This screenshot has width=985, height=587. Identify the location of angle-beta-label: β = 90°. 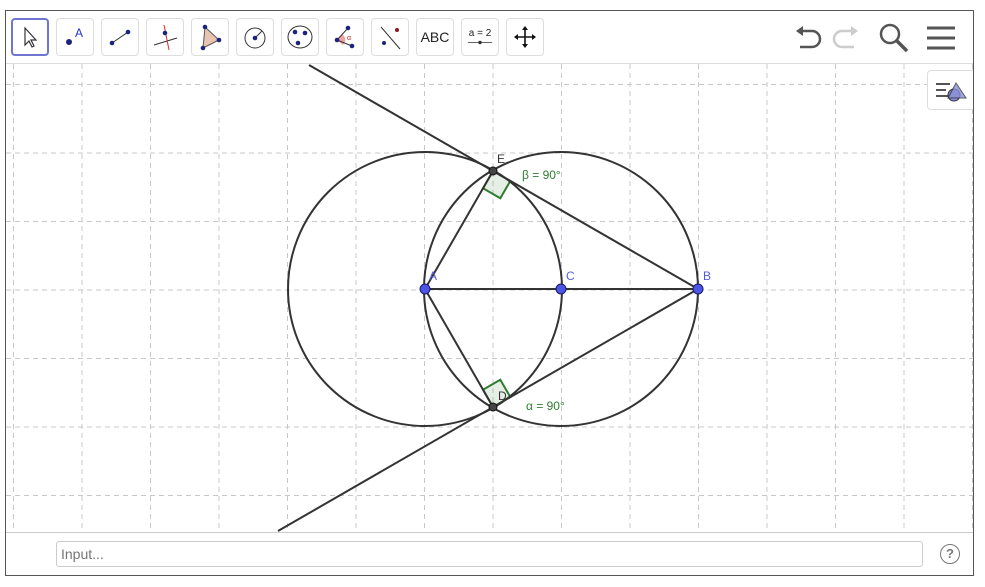
(541, 175).